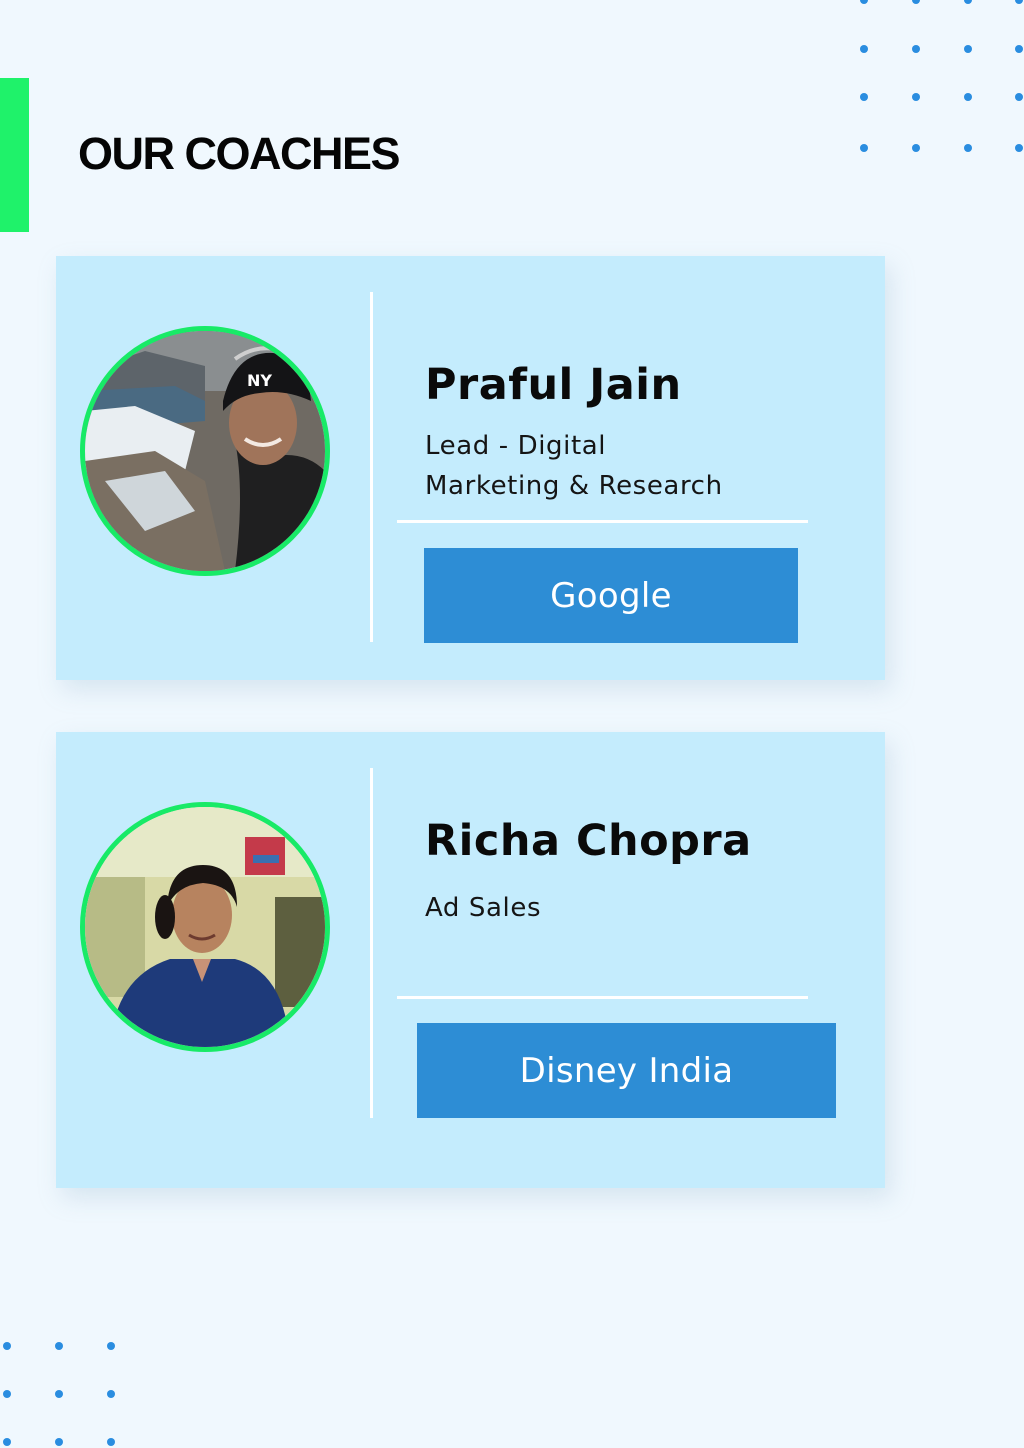 Image resolution: width=1024 pixels, height=1448 pixels. What do you see at coordinates (205, 927) in the screenshot?
I see `coach-avatar` at bounding box center [205, 927].